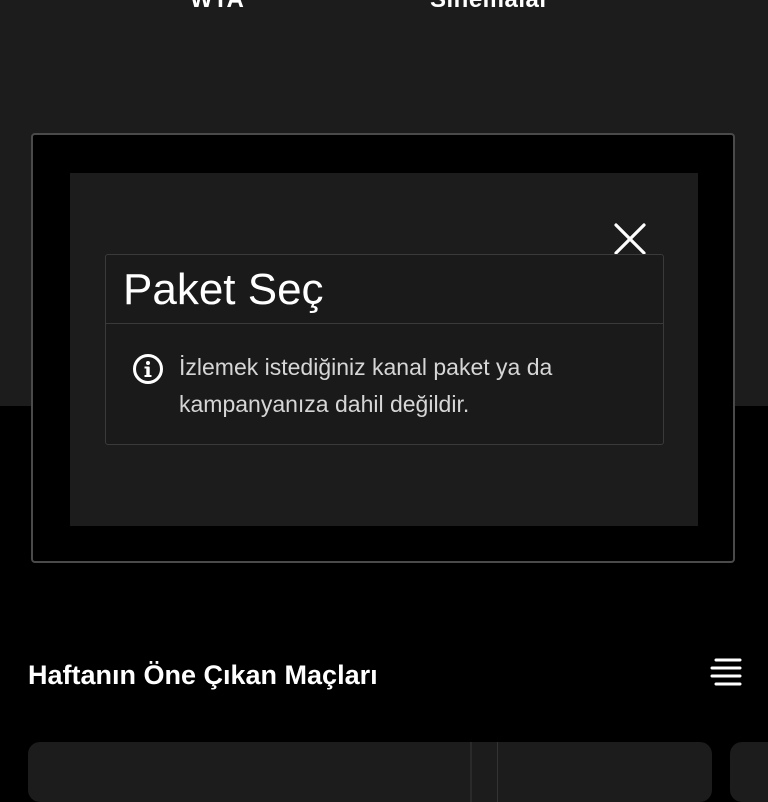 This screenshot has width=768, height=802. Describe the element at coordinates (489, 7) in the screenshot. I see `top-category-label: Sinemalar` at that location.